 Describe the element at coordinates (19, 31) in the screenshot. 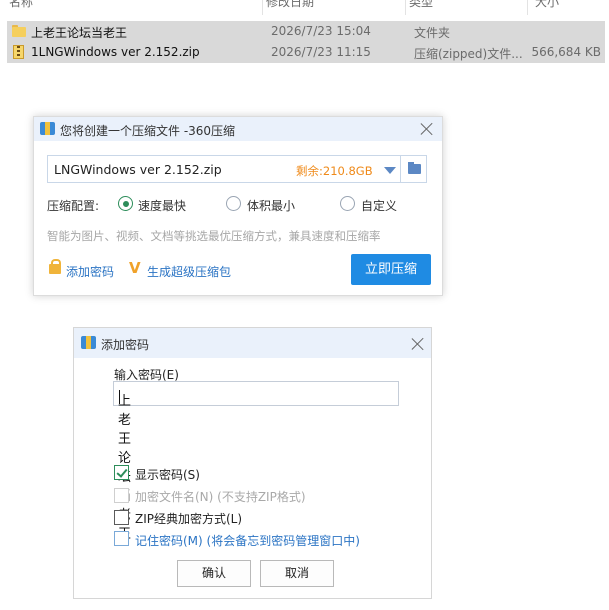

I see `folder-icon` at that location.